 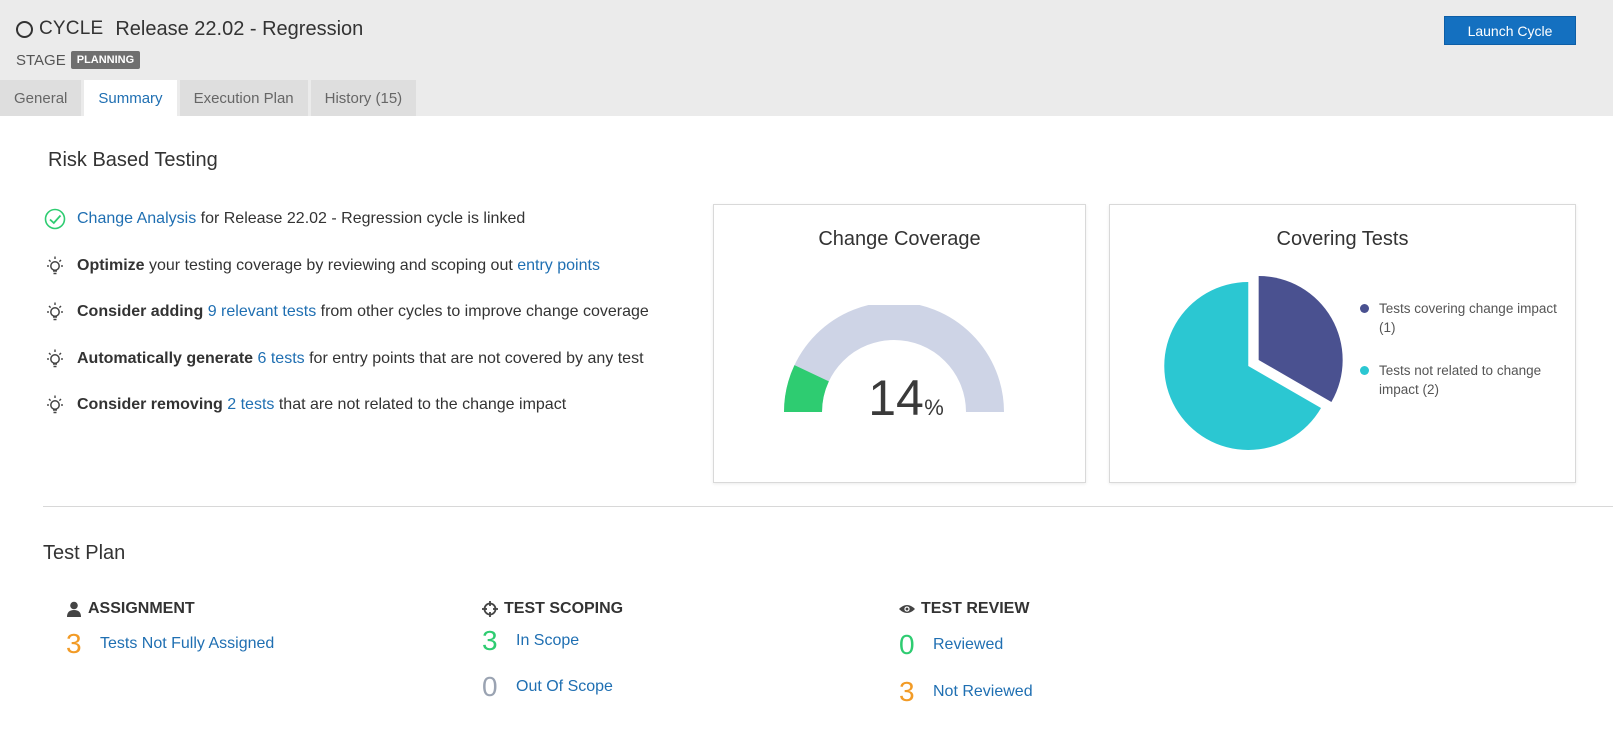 I want to click on tab-summary: Summary, so click(x=130, y=98).